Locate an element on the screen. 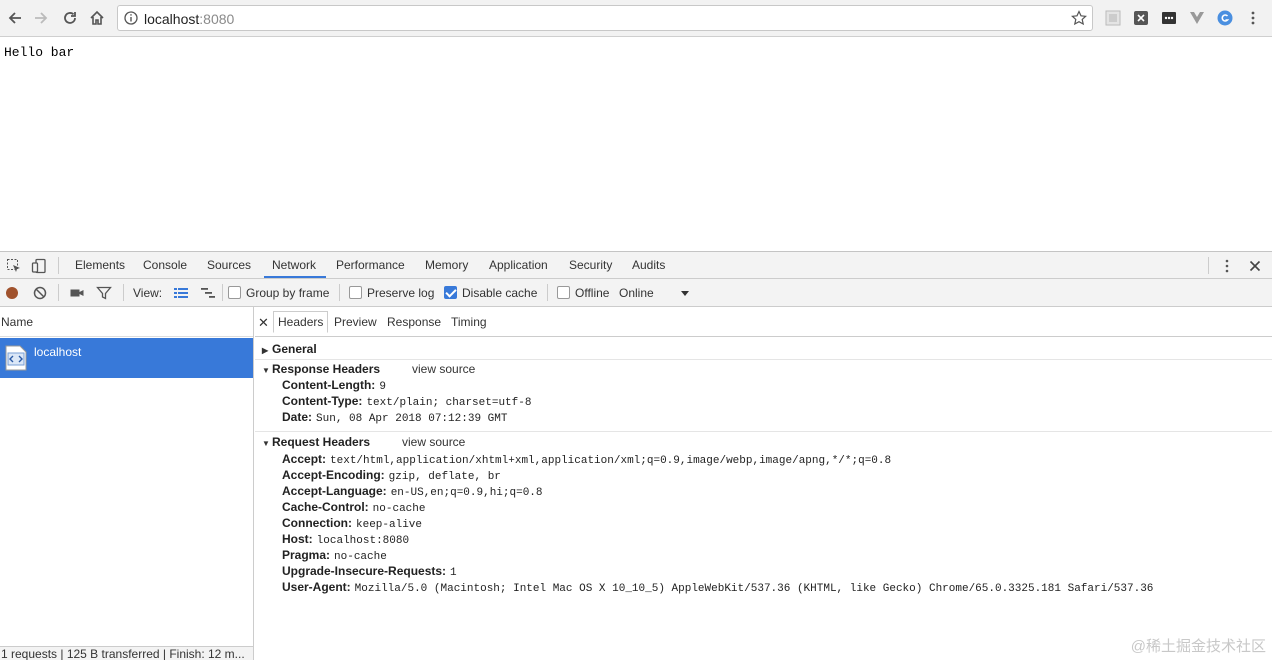  forward-arrow-icon is located at coordinates (41, 18).